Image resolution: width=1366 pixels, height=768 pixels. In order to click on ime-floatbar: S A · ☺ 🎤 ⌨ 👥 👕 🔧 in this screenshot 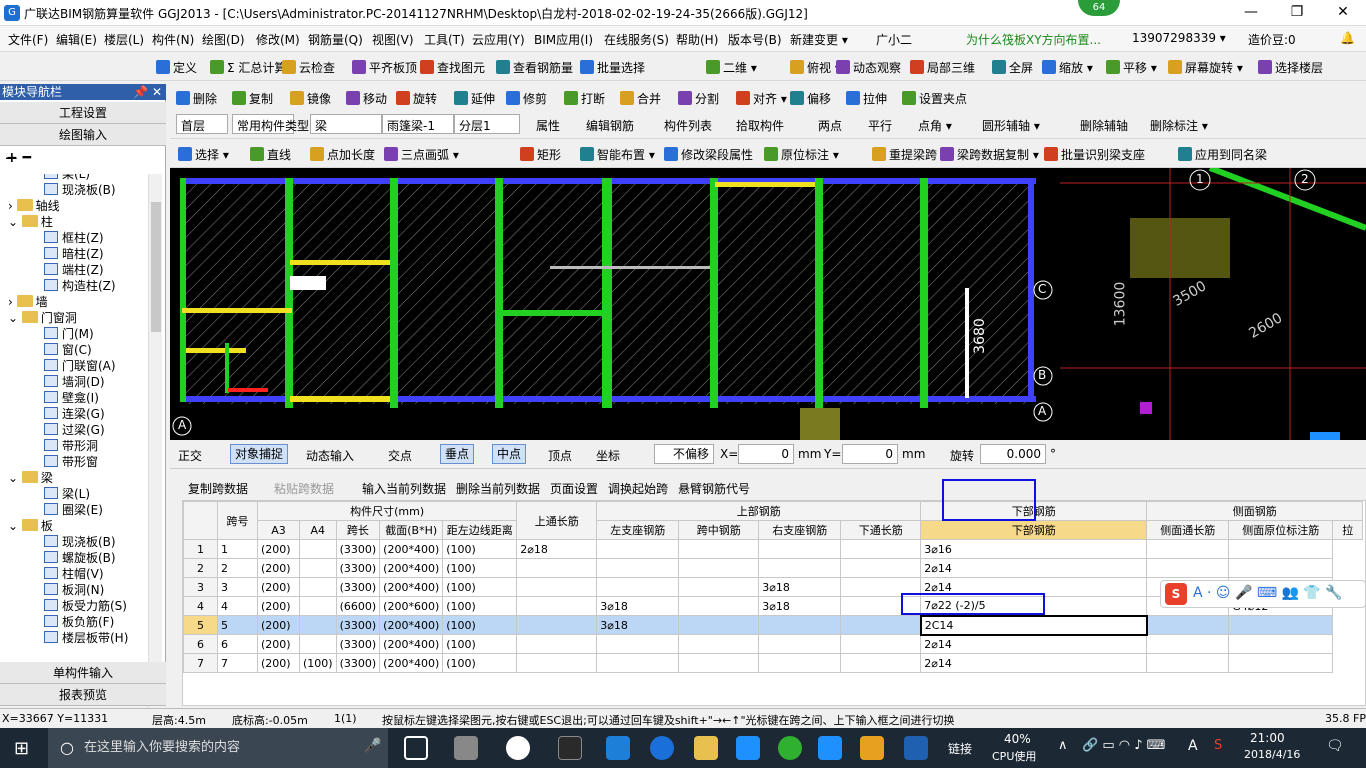, I will do `click(1263, 594)`.